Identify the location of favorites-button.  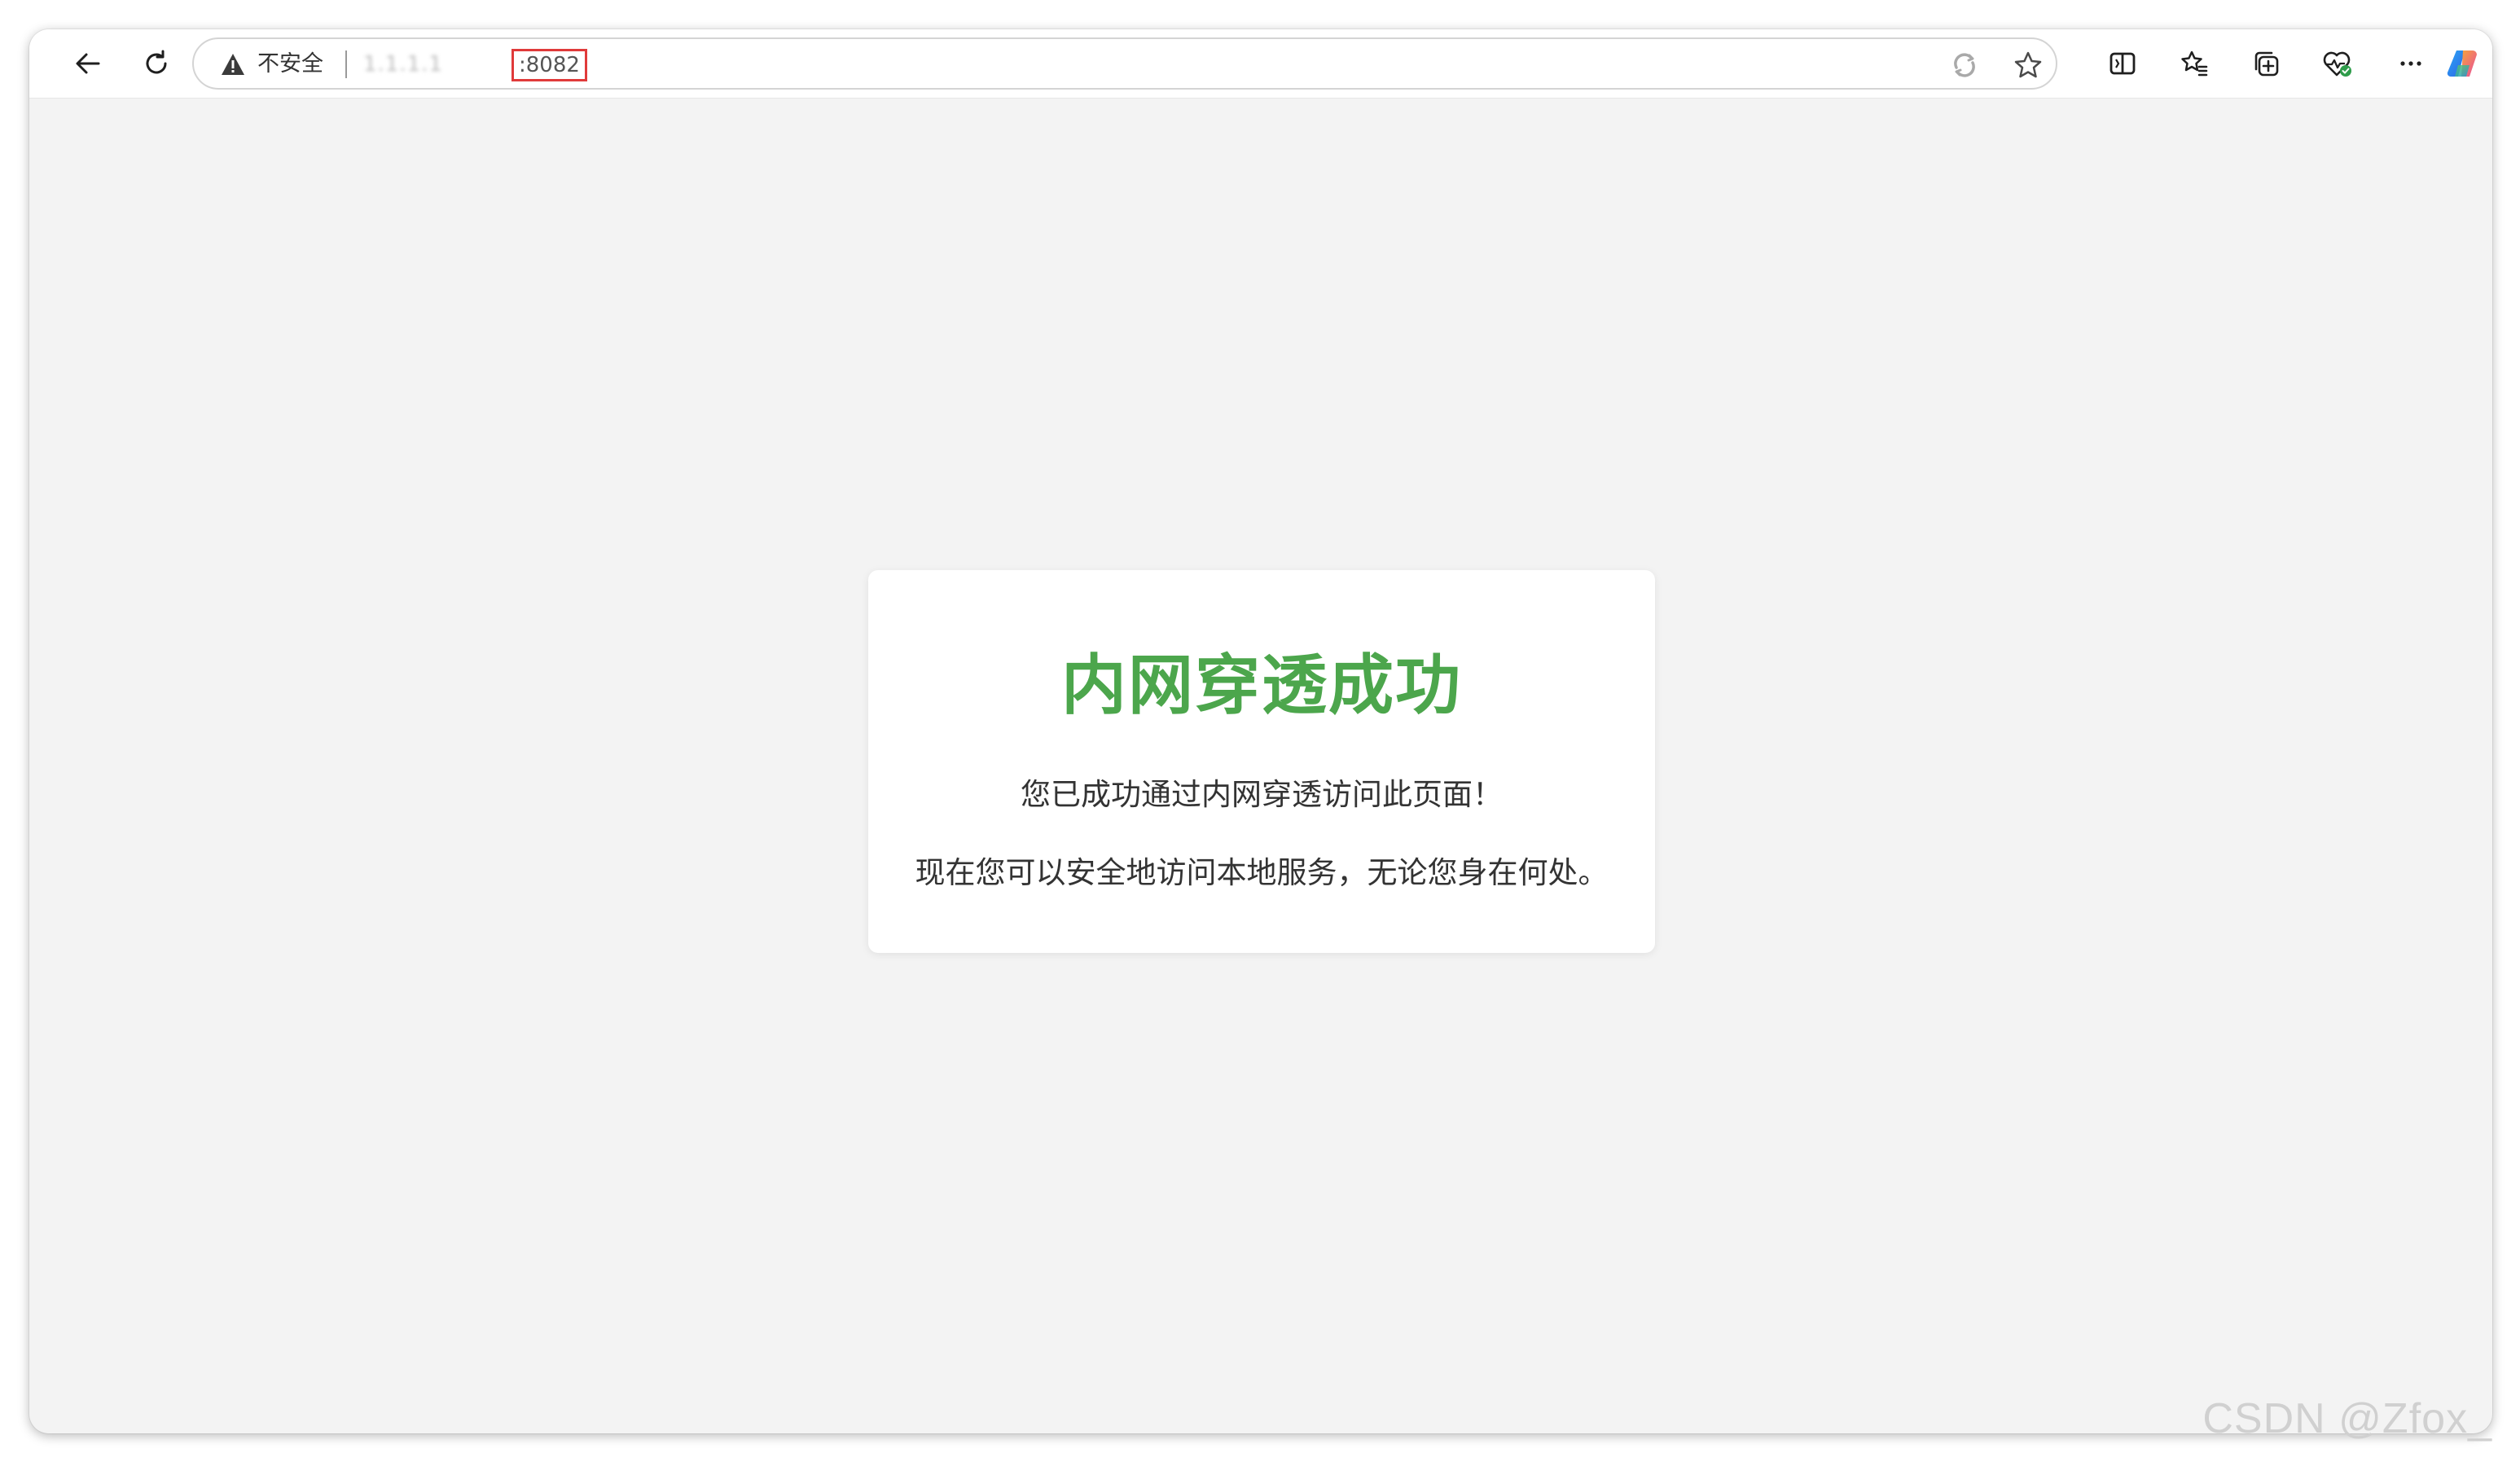
(2194, 63).